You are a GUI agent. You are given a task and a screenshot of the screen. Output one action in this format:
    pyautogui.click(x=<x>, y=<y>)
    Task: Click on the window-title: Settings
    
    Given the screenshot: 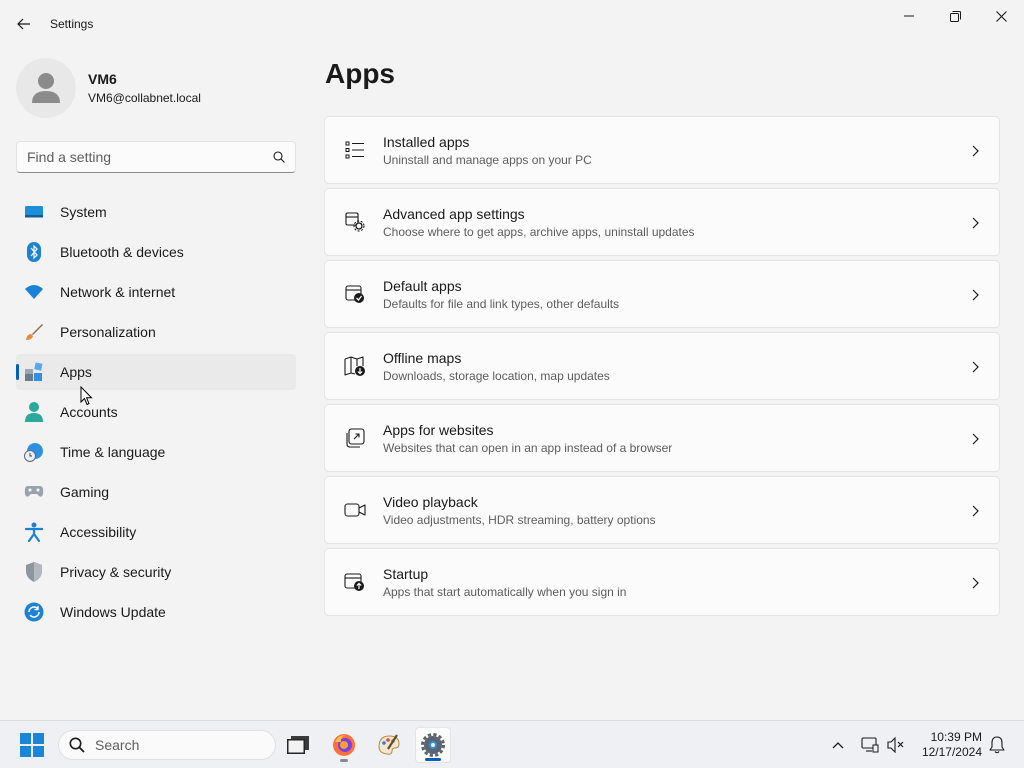 What is the action you would take?
    pyautogui.click(x=72, y=24)
    